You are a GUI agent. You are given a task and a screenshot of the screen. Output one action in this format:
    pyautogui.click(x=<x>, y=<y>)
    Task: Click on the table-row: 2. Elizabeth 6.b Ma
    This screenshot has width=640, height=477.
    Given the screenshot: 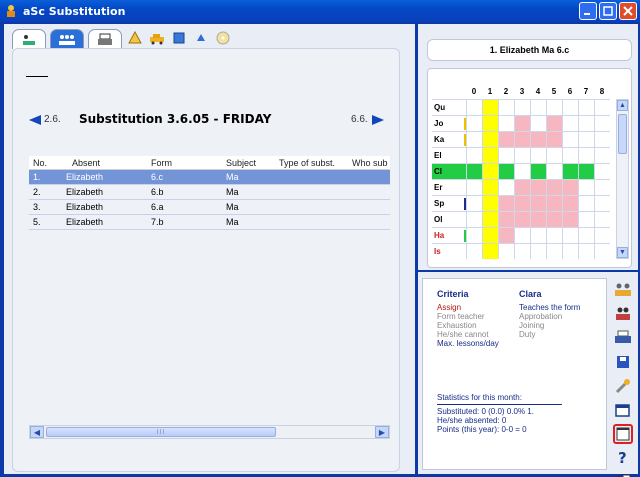 What is the action you would take?
    pyautogui.click(x=209, y=192)
    